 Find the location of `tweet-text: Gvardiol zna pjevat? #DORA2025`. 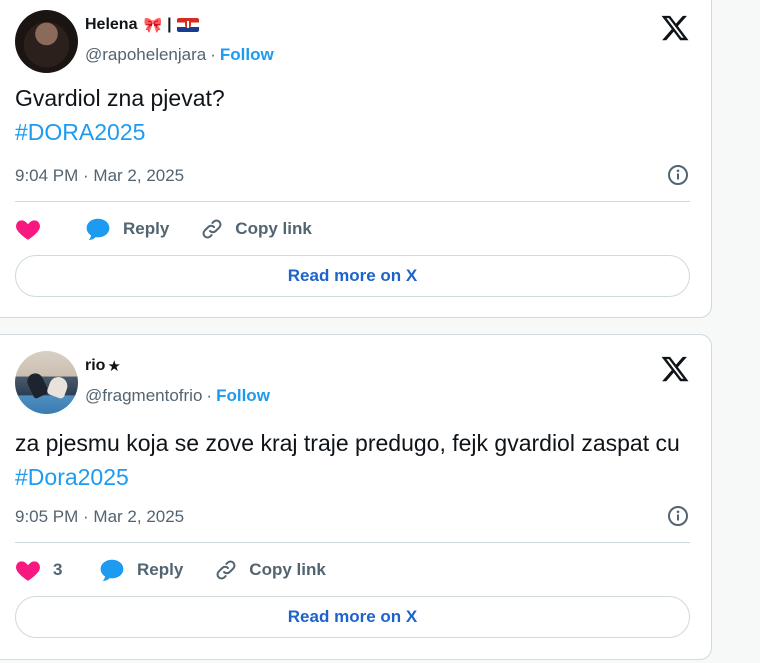

tweet-text: Gvardiol zna pjevat? #DORA2025 is located at coordinates (352, 115).